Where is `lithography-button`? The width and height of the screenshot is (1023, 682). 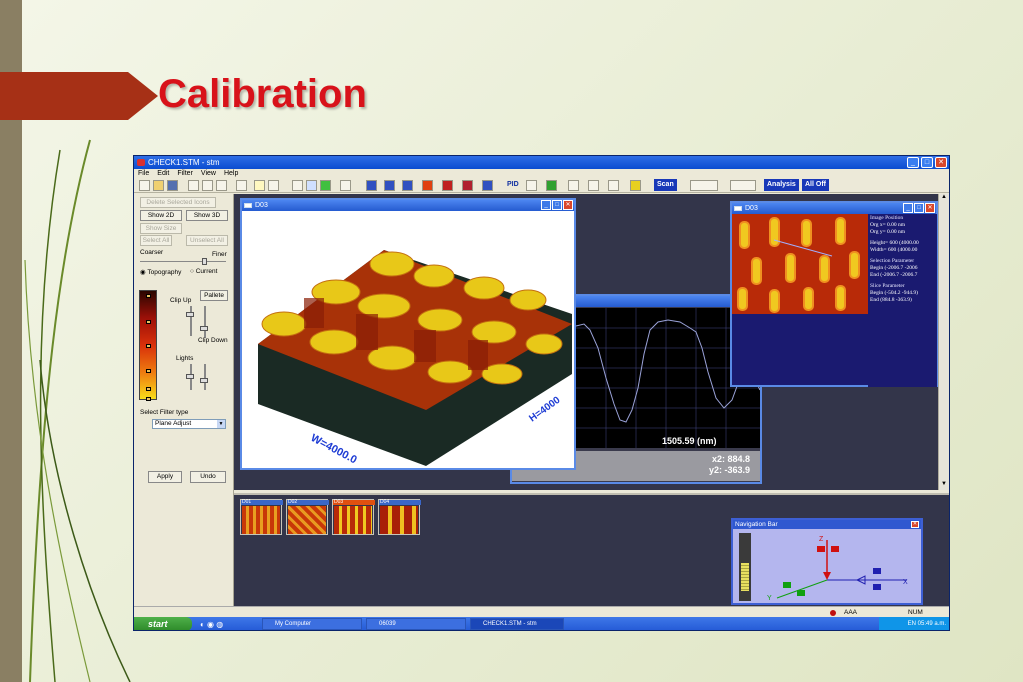 lithography-button is located at coordinates (743, 185).